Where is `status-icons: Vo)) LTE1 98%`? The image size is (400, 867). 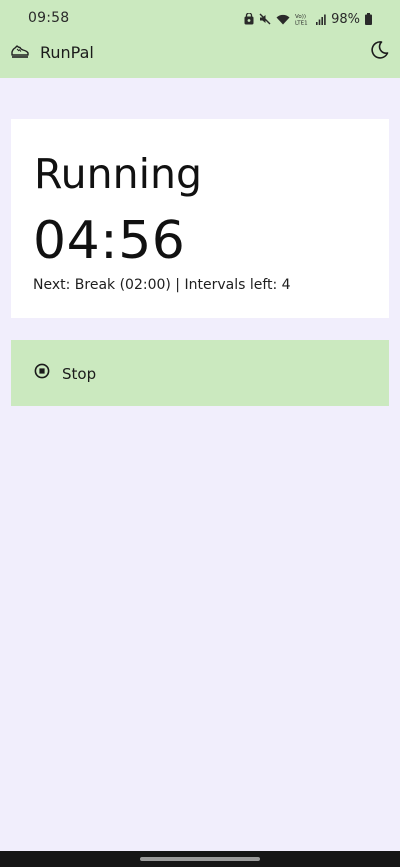 status-icons: Vo)) LTE1 98% is located at coordinates (308, 19).